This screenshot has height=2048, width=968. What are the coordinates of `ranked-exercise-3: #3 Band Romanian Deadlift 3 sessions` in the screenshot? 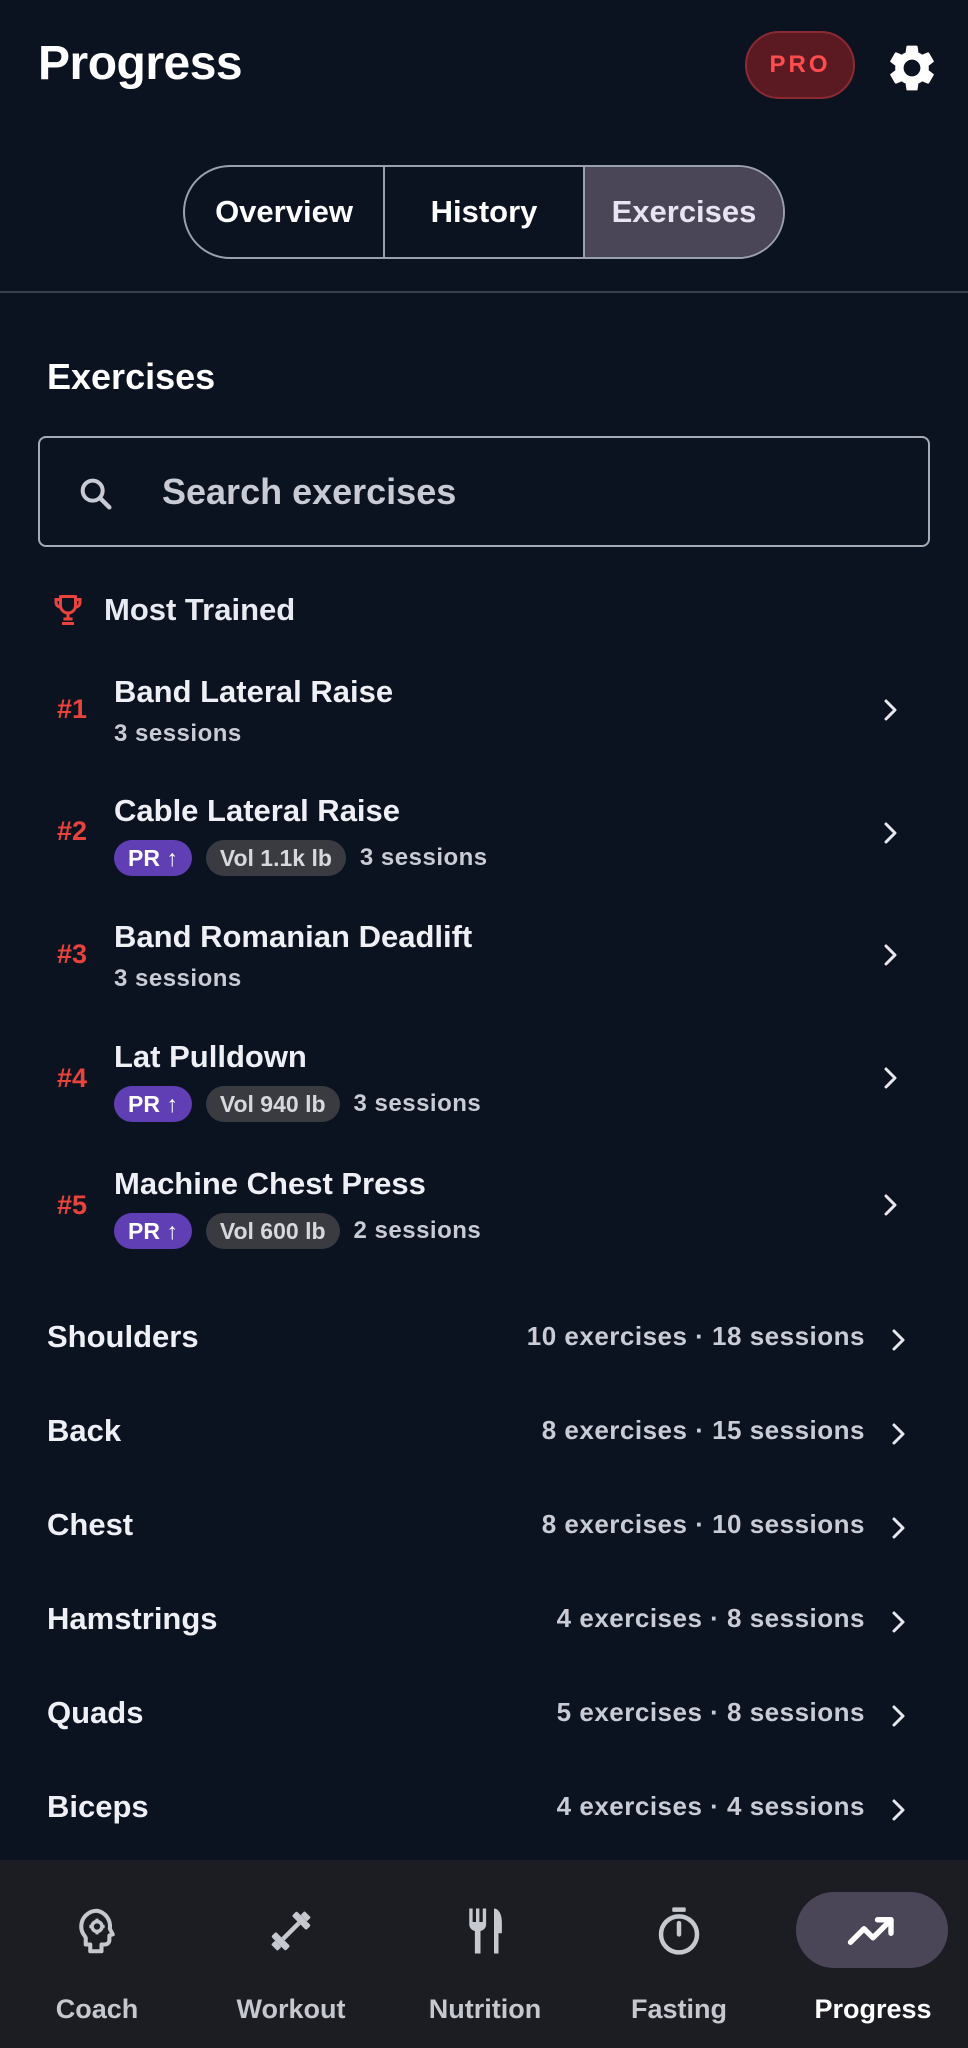 It's located at (484, 976).